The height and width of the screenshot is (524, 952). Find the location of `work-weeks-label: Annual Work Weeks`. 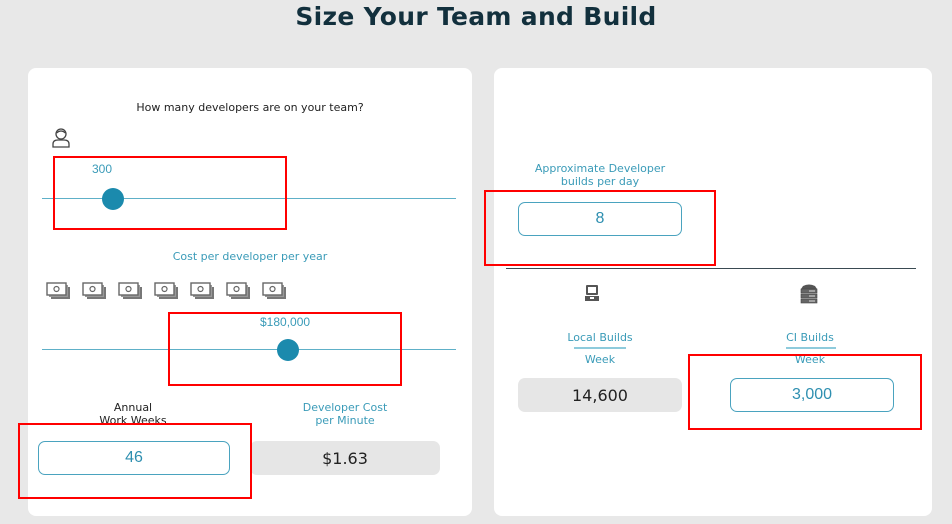

work-weeks-label: Annual Work Weeks is located at coordinates (133, 414).